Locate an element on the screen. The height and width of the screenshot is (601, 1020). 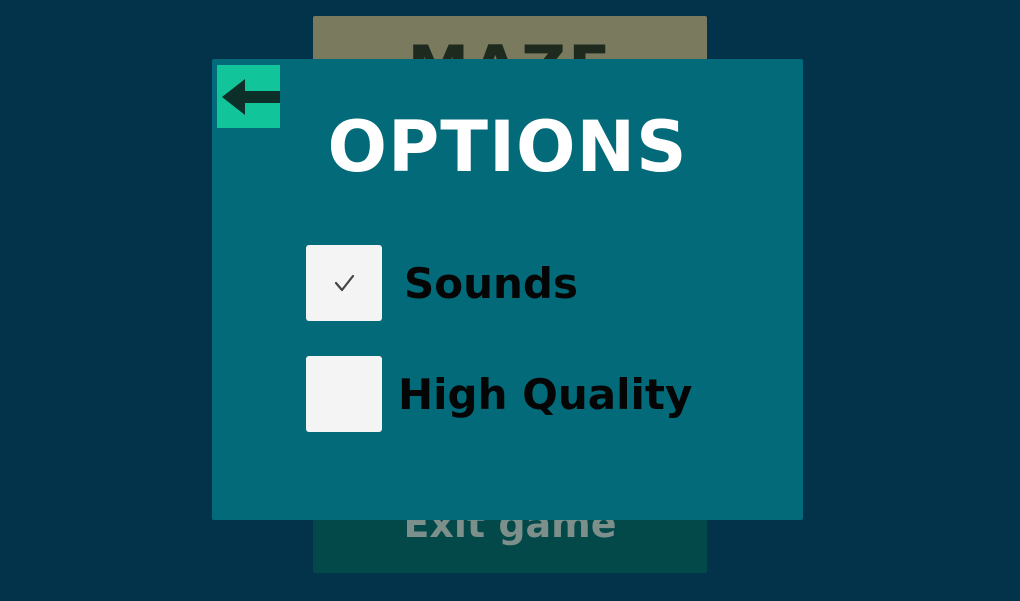
sounds-label: Sounds is located at coordinates (491, 283).